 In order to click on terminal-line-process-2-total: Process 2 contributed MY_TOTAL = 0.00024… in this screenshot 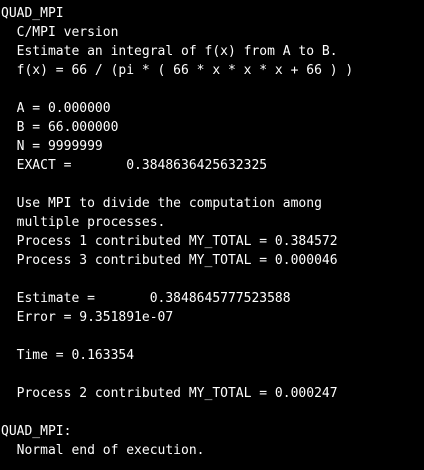, I will do `click(169, 393)`.